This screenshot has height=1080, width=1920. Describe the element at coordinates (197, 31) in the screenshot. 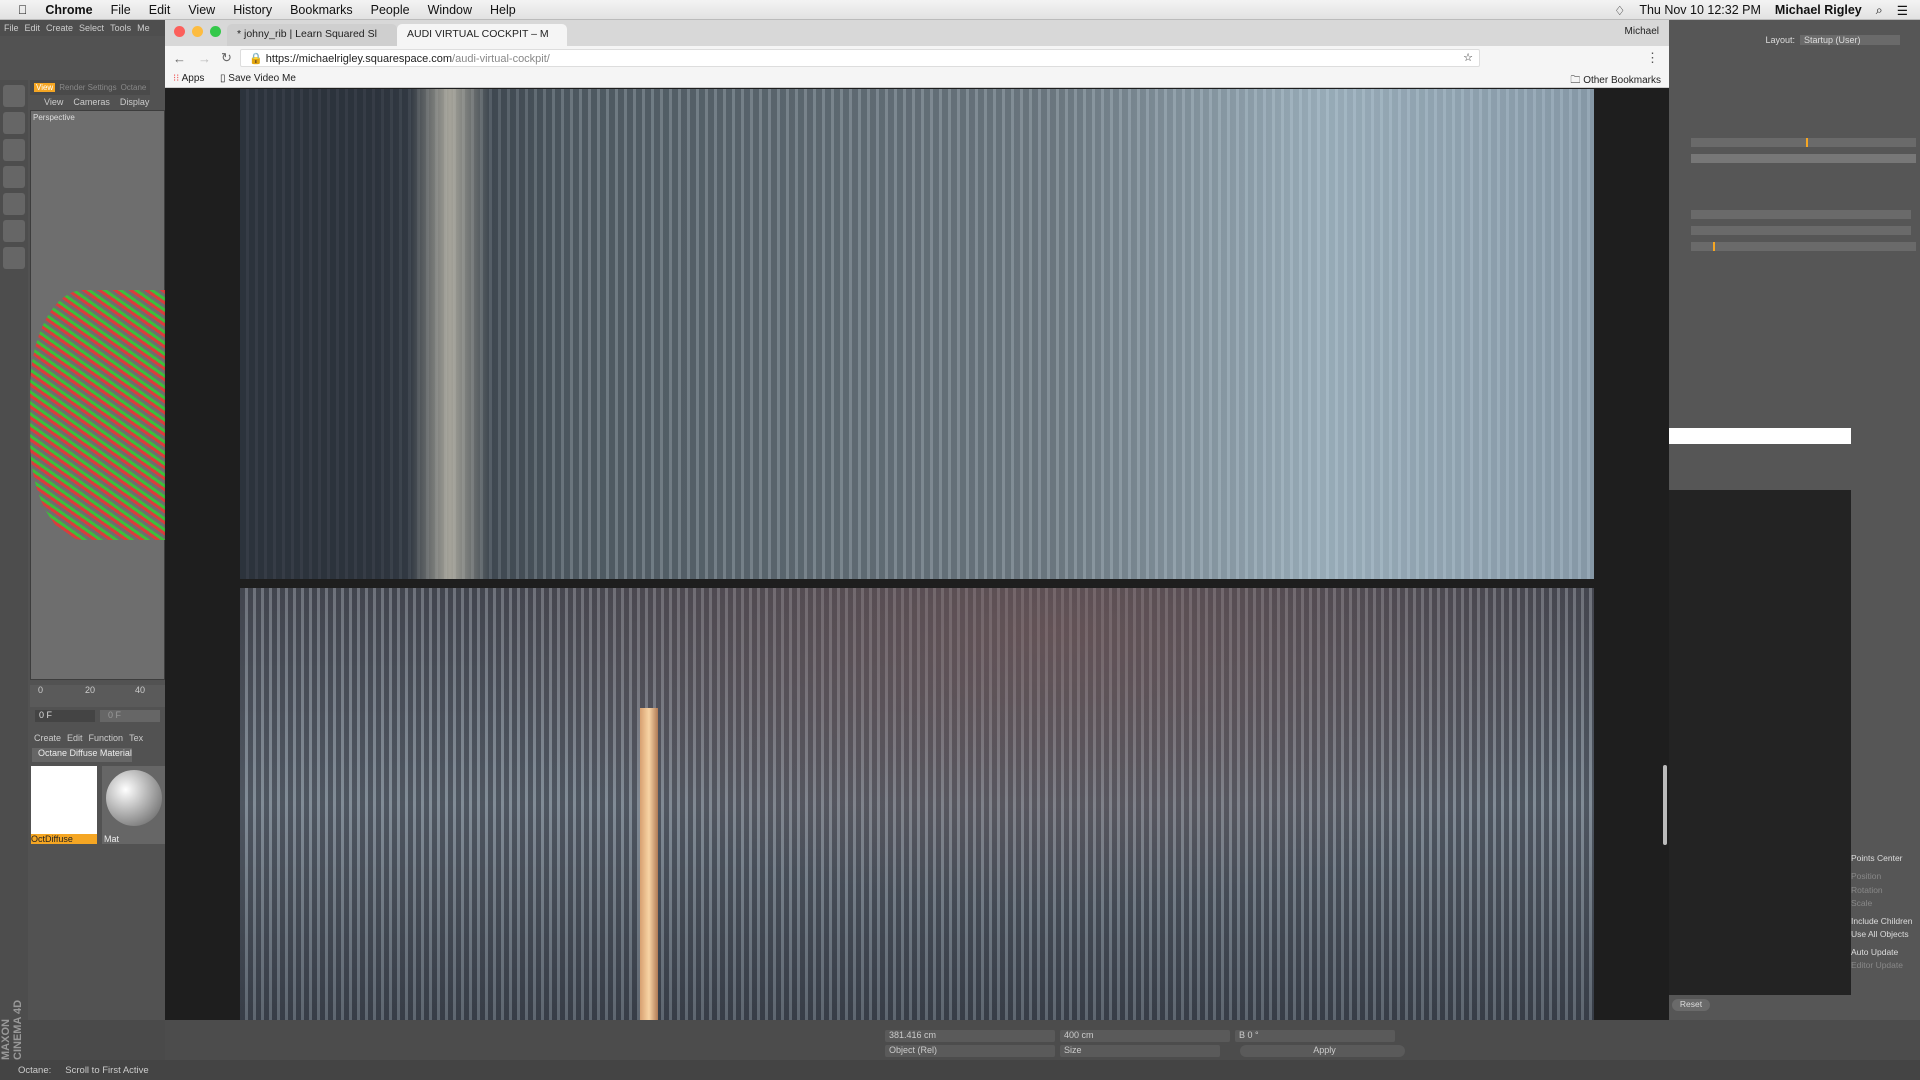

I see `minimize-window-button` at that location.